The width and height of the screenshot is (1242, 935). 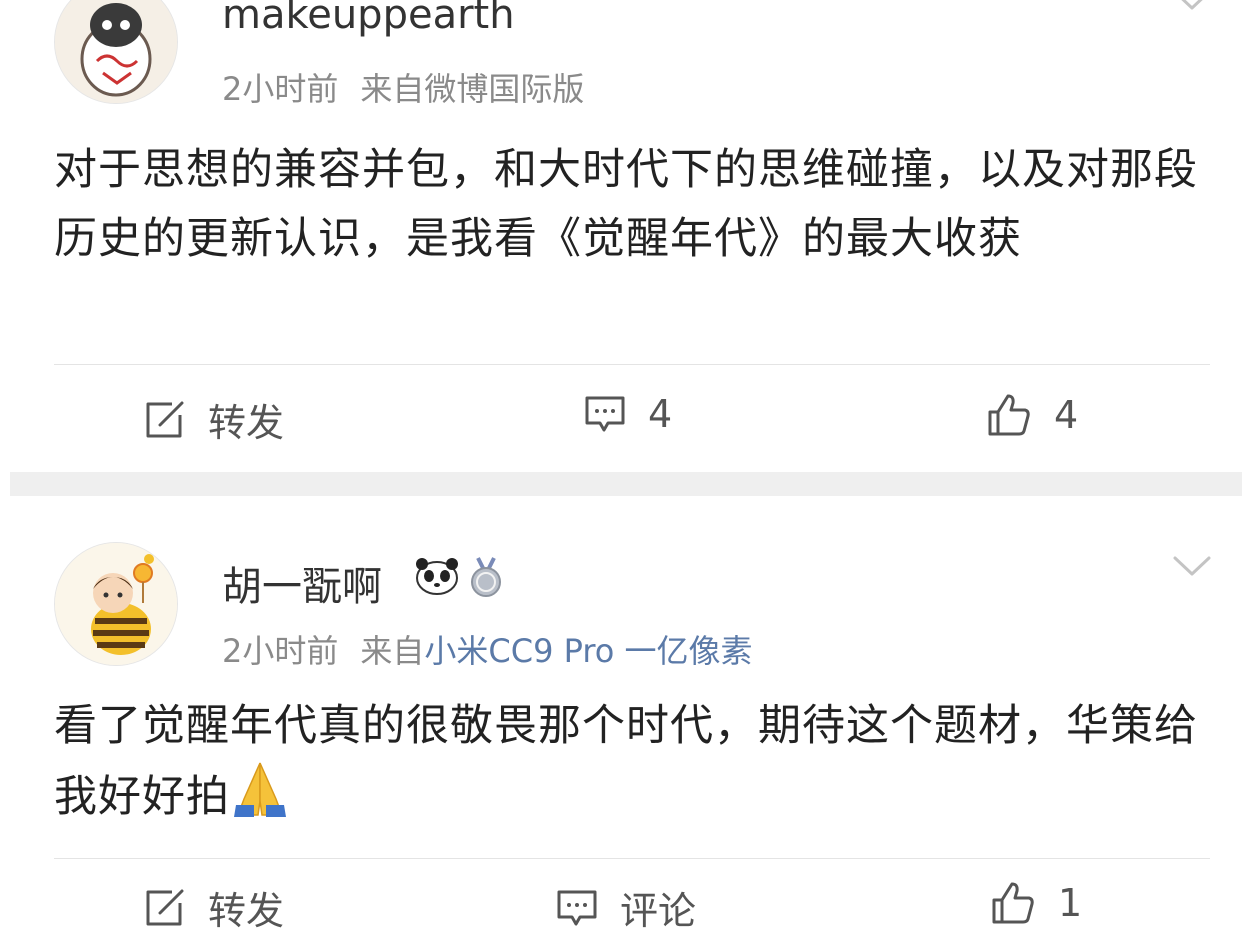 I want to click on like-button: 1, so click(x=1036, y=903).